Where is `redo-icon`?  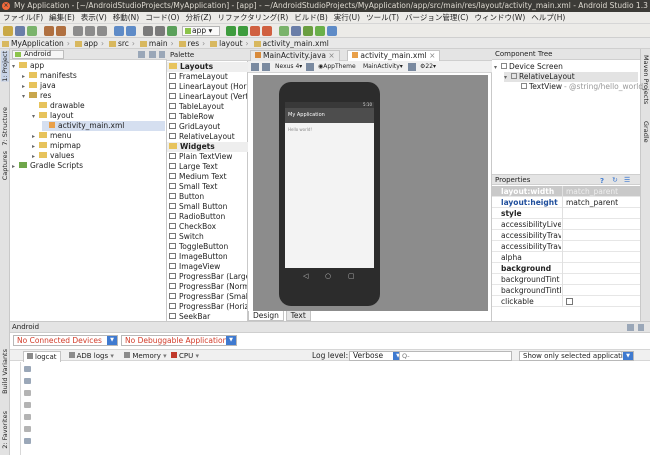
redo-icon is located at coordinates (61, 31).